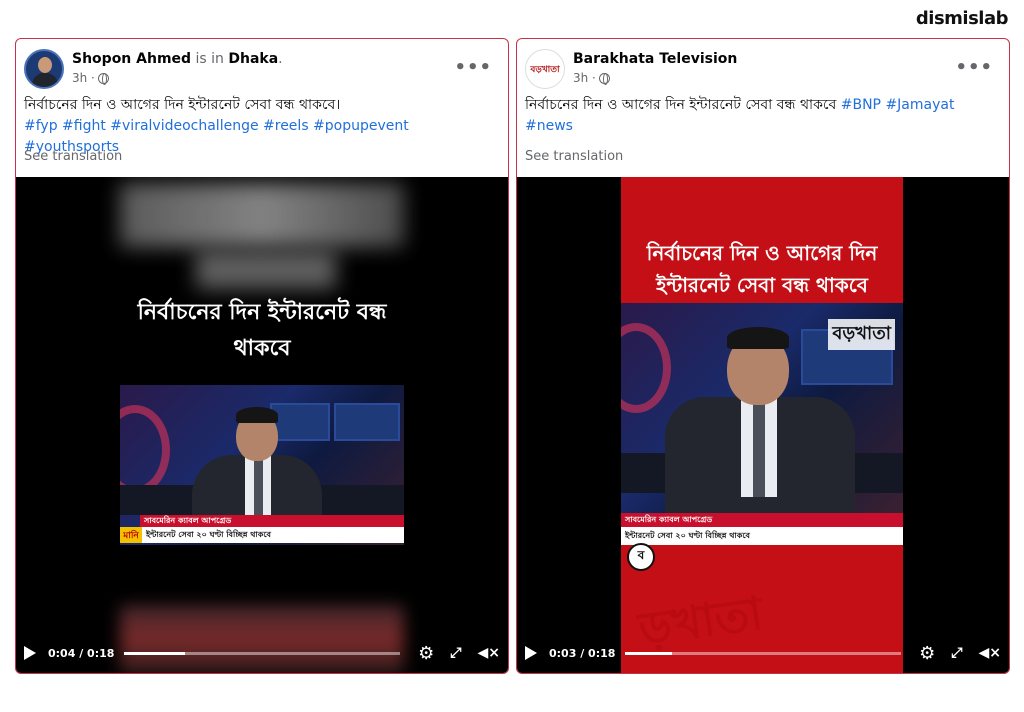 This screenshot has height=712, width=1024. I want to click on video-time: 0:03 / 0:18, so click(582, 653).